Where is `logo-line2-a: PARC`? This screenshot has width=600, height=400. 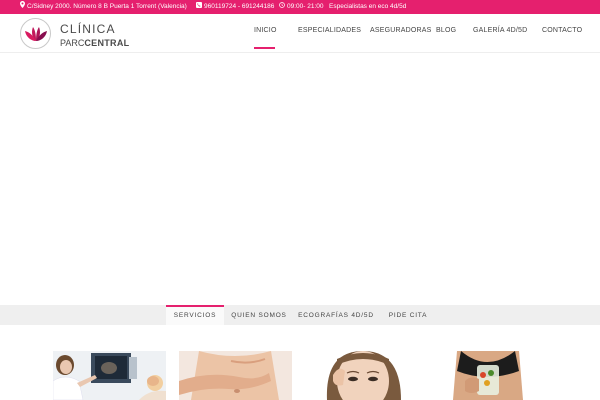 logo-line2-a: PARC is located at coordinates (72, 43).